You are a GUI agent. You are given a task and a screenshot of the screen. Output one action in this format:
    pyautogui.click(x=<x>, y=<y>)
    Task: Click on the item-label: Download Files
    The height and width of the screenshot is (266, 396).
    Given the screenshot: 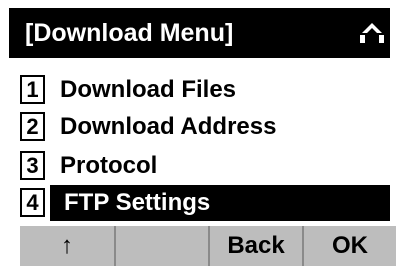 What is the action you would take?
    pyautogui.click(x=148, y=89)
    